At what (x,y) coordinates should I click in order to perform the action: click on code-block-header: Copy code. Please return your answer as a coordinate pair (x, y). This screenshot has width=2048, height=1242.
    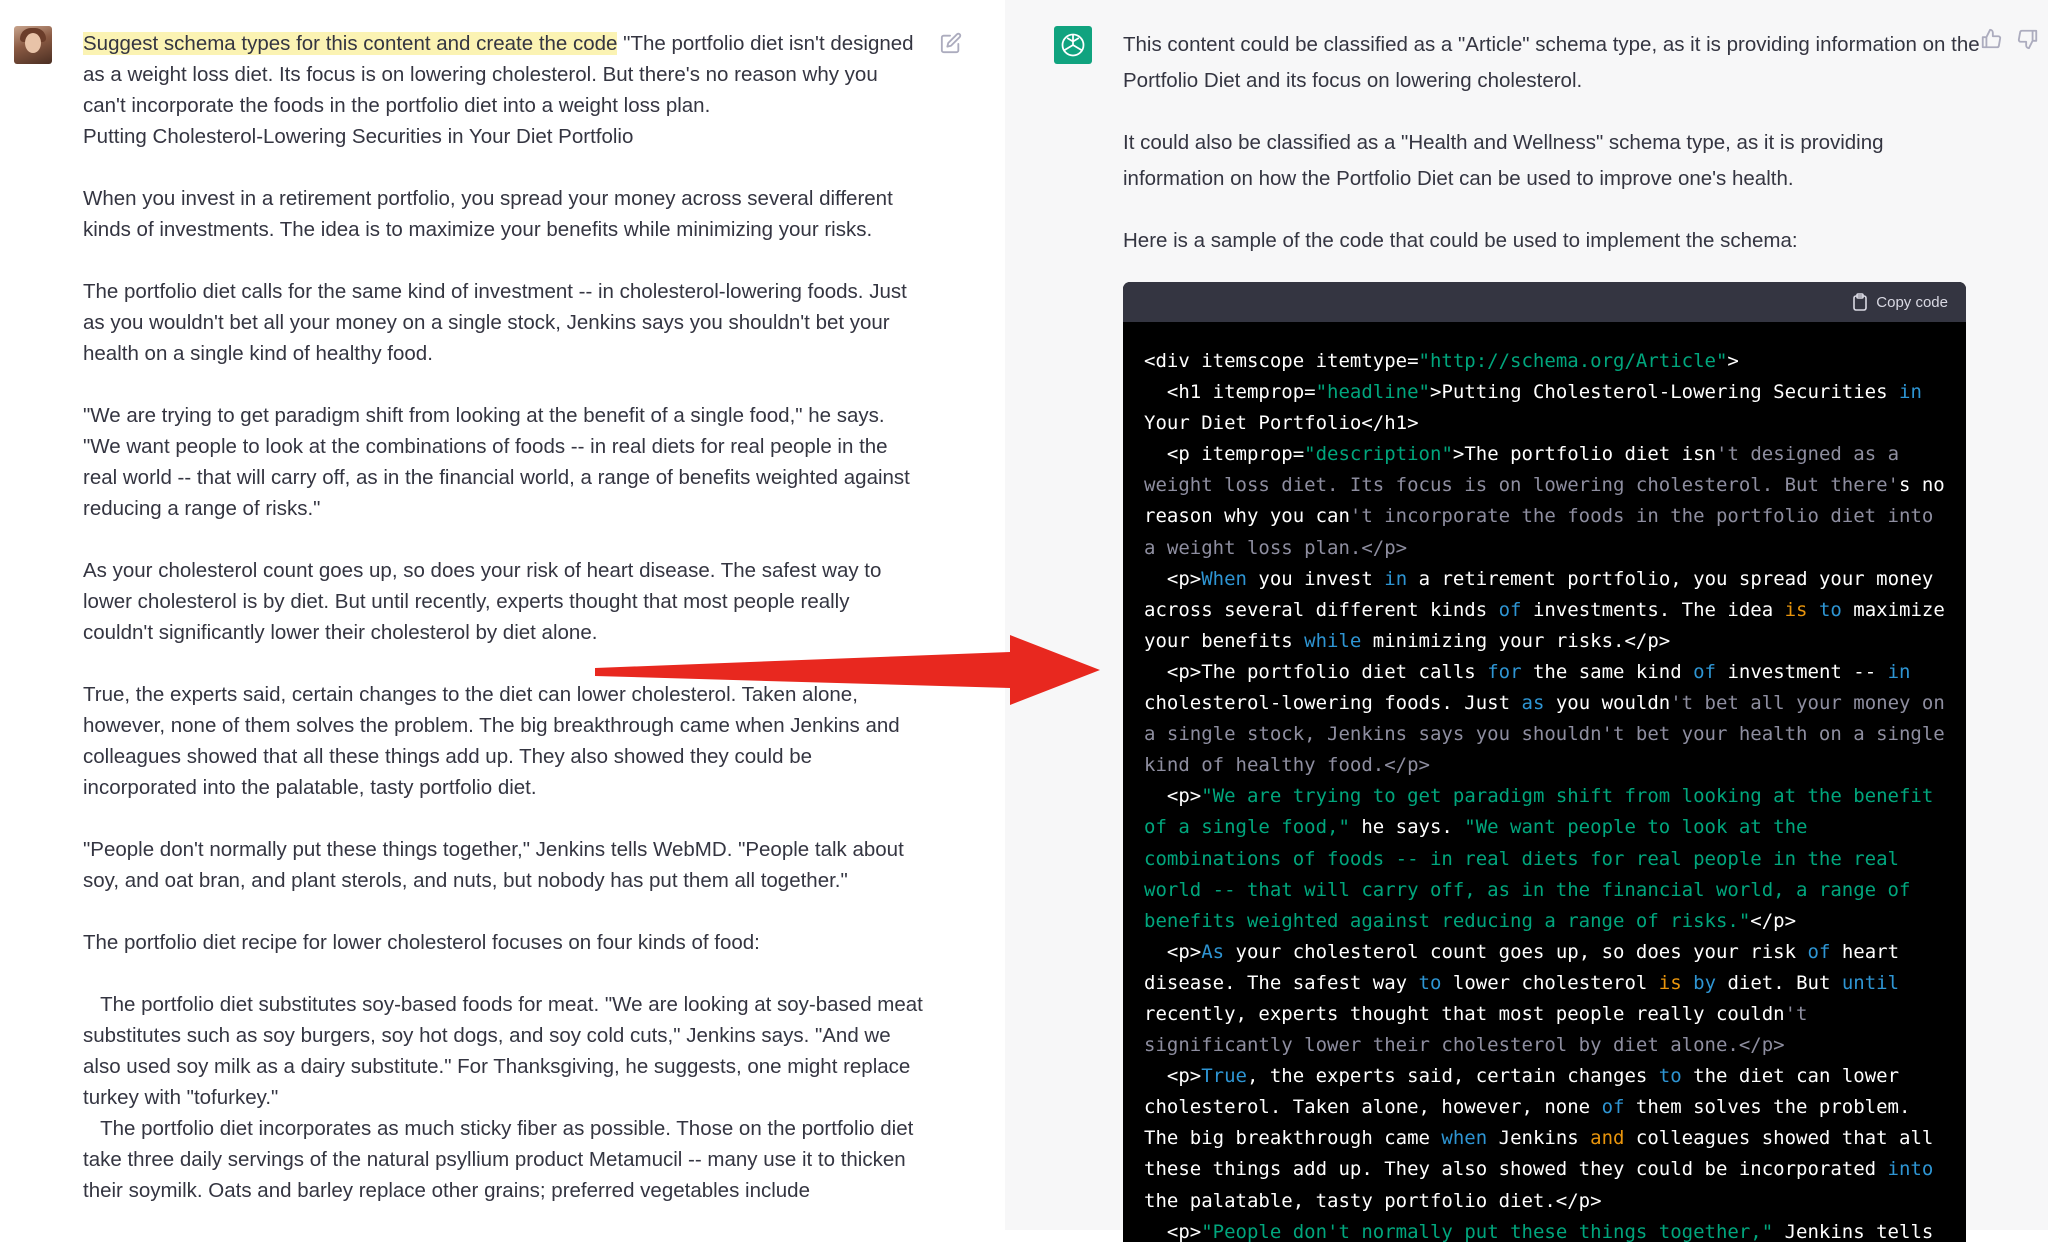
    Looking at the image, I should click on (1544, 302).